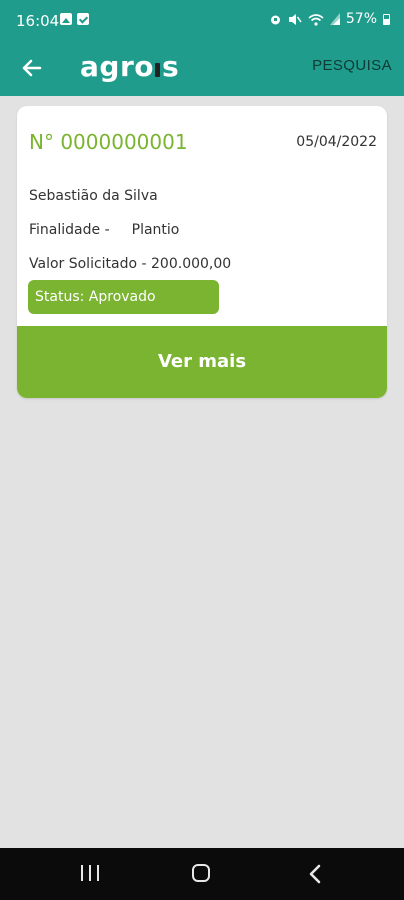  What do you see at coordinates (155, 230) in the screenshot?
I see `purpose-value: Plantio` at bounding box center [155, 230].